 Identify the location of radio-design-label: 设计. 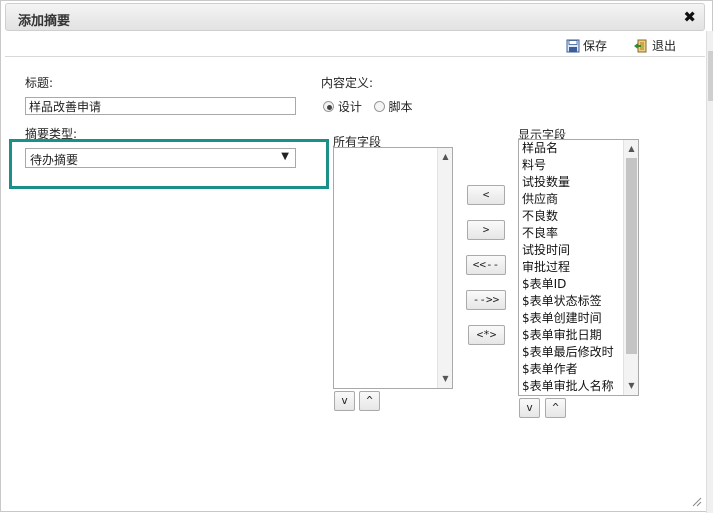
(349, 107).